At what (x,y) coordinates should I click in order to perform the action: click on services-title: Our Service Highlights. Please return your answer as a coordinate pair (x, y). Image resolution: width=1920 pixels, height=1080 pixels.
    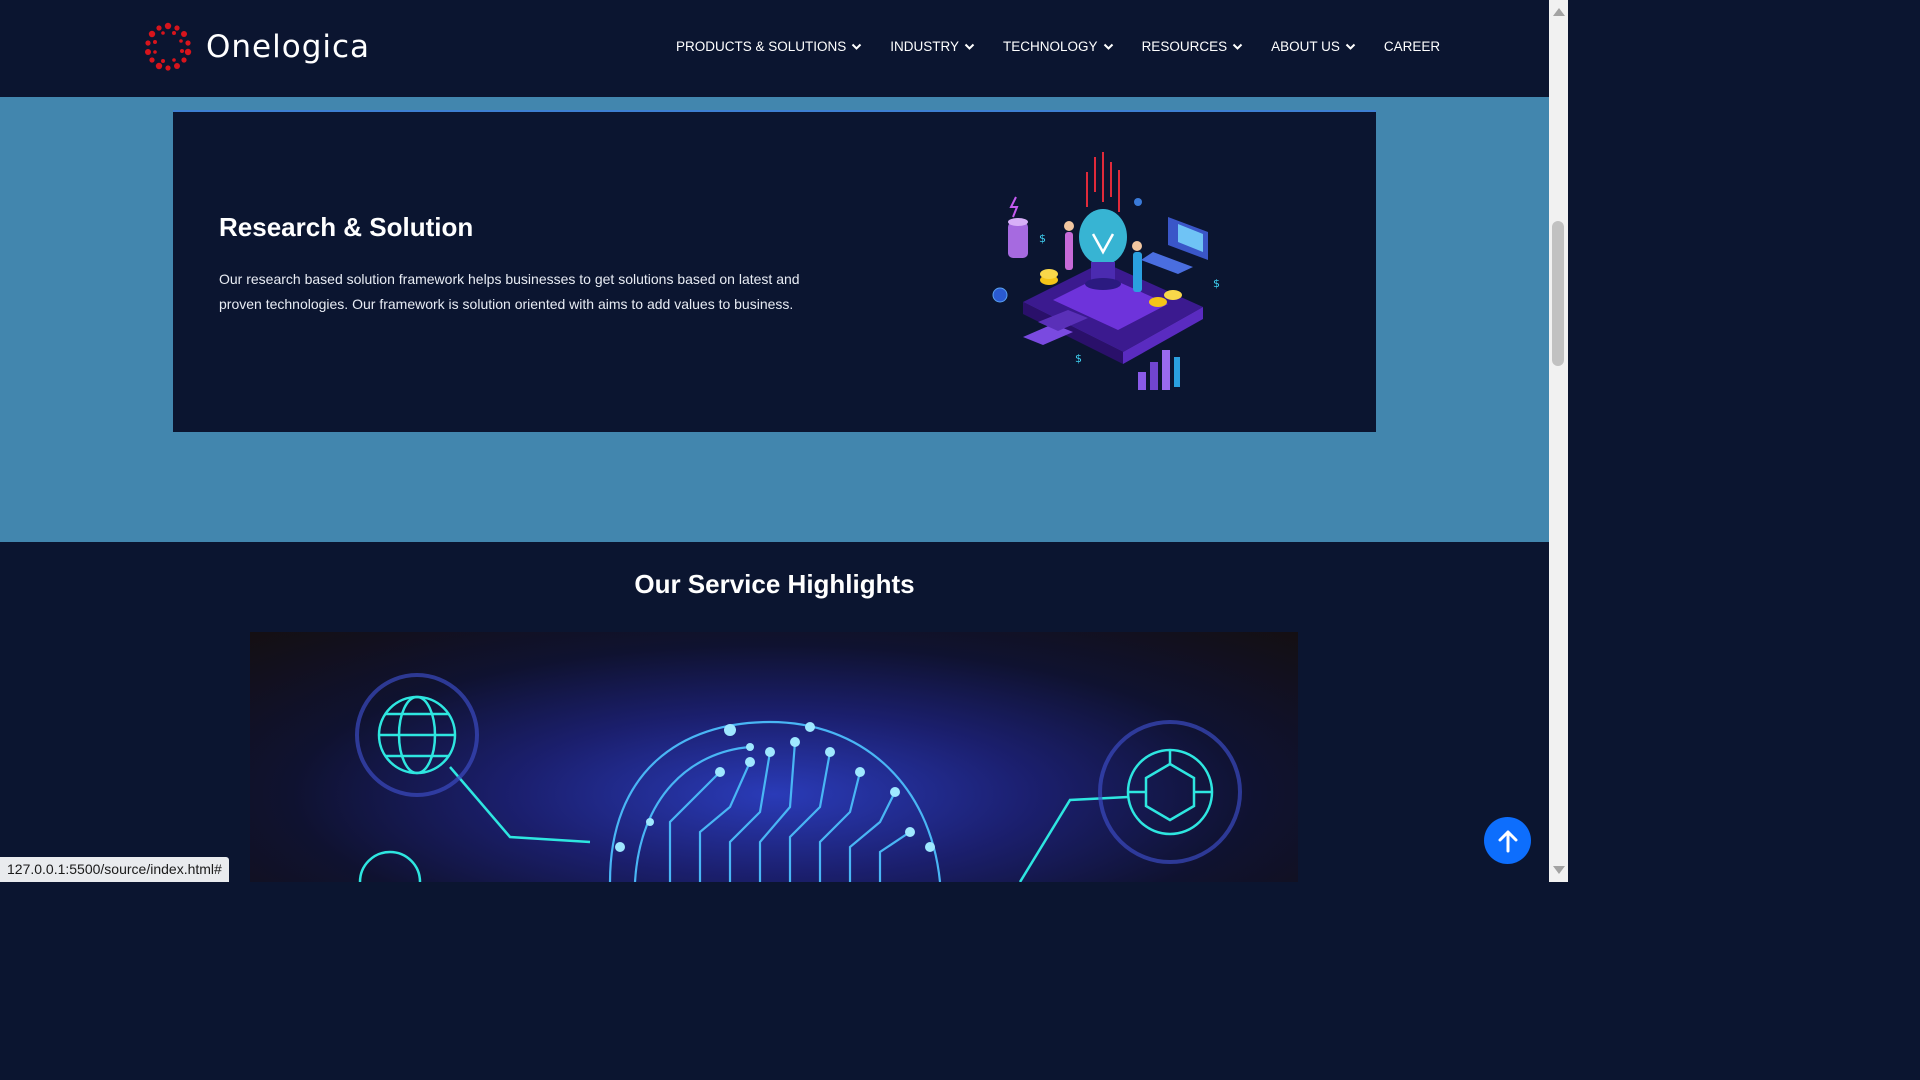
    Looking at the image, I should click on (774, 584).